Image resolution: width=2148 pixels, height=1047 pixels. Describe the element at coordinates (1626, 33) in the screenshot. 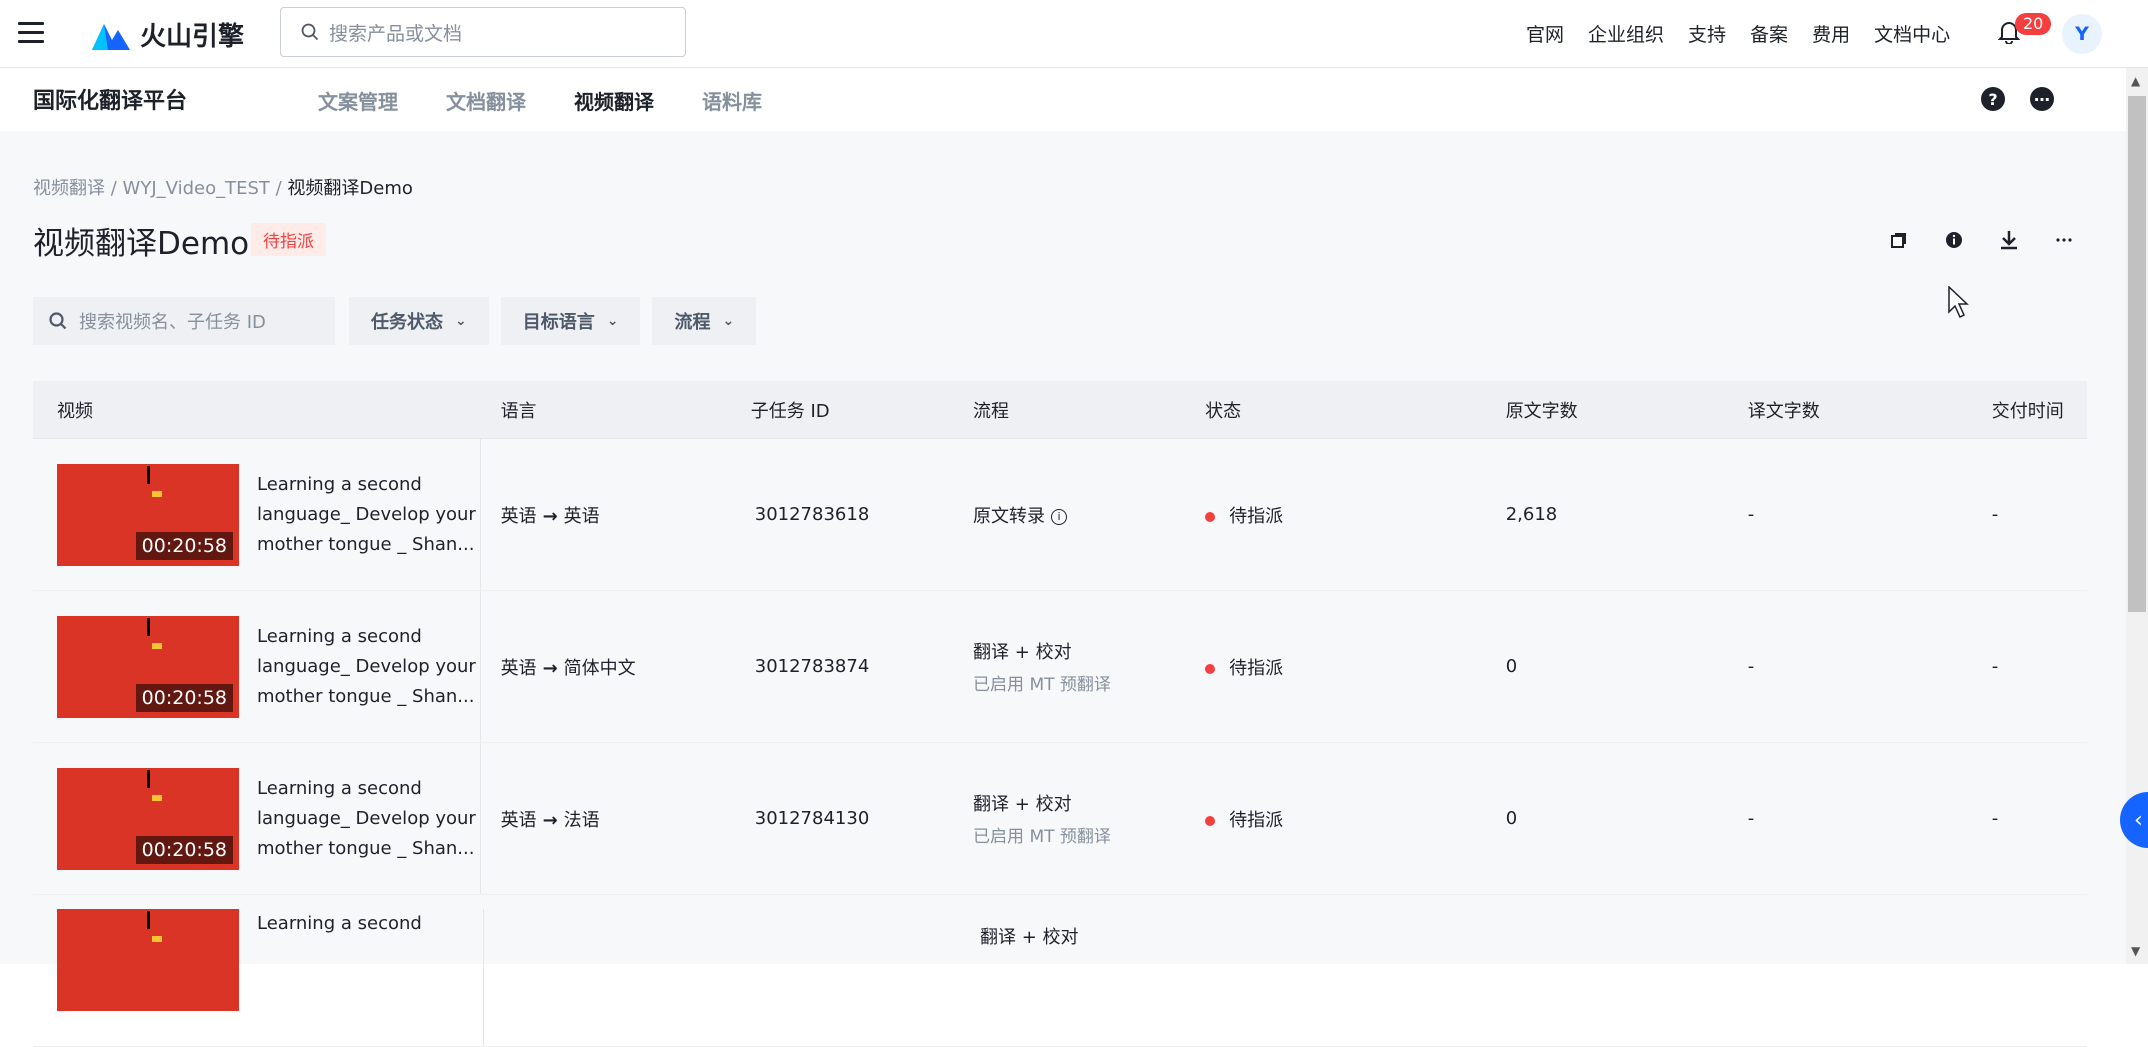

I see `nav-organization: 企业组织` at that location.